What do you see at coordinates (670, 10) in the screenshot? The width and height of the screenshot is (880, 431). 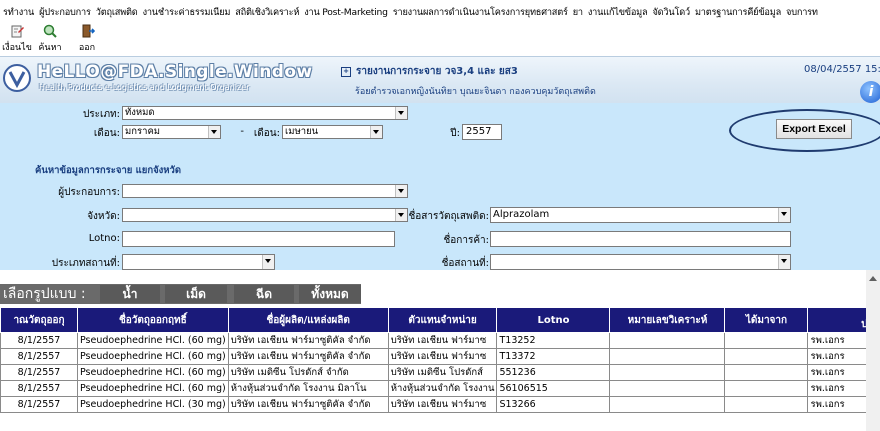 I see `menu-item: จัดวินโดว์` at bounding box center [670, 10].